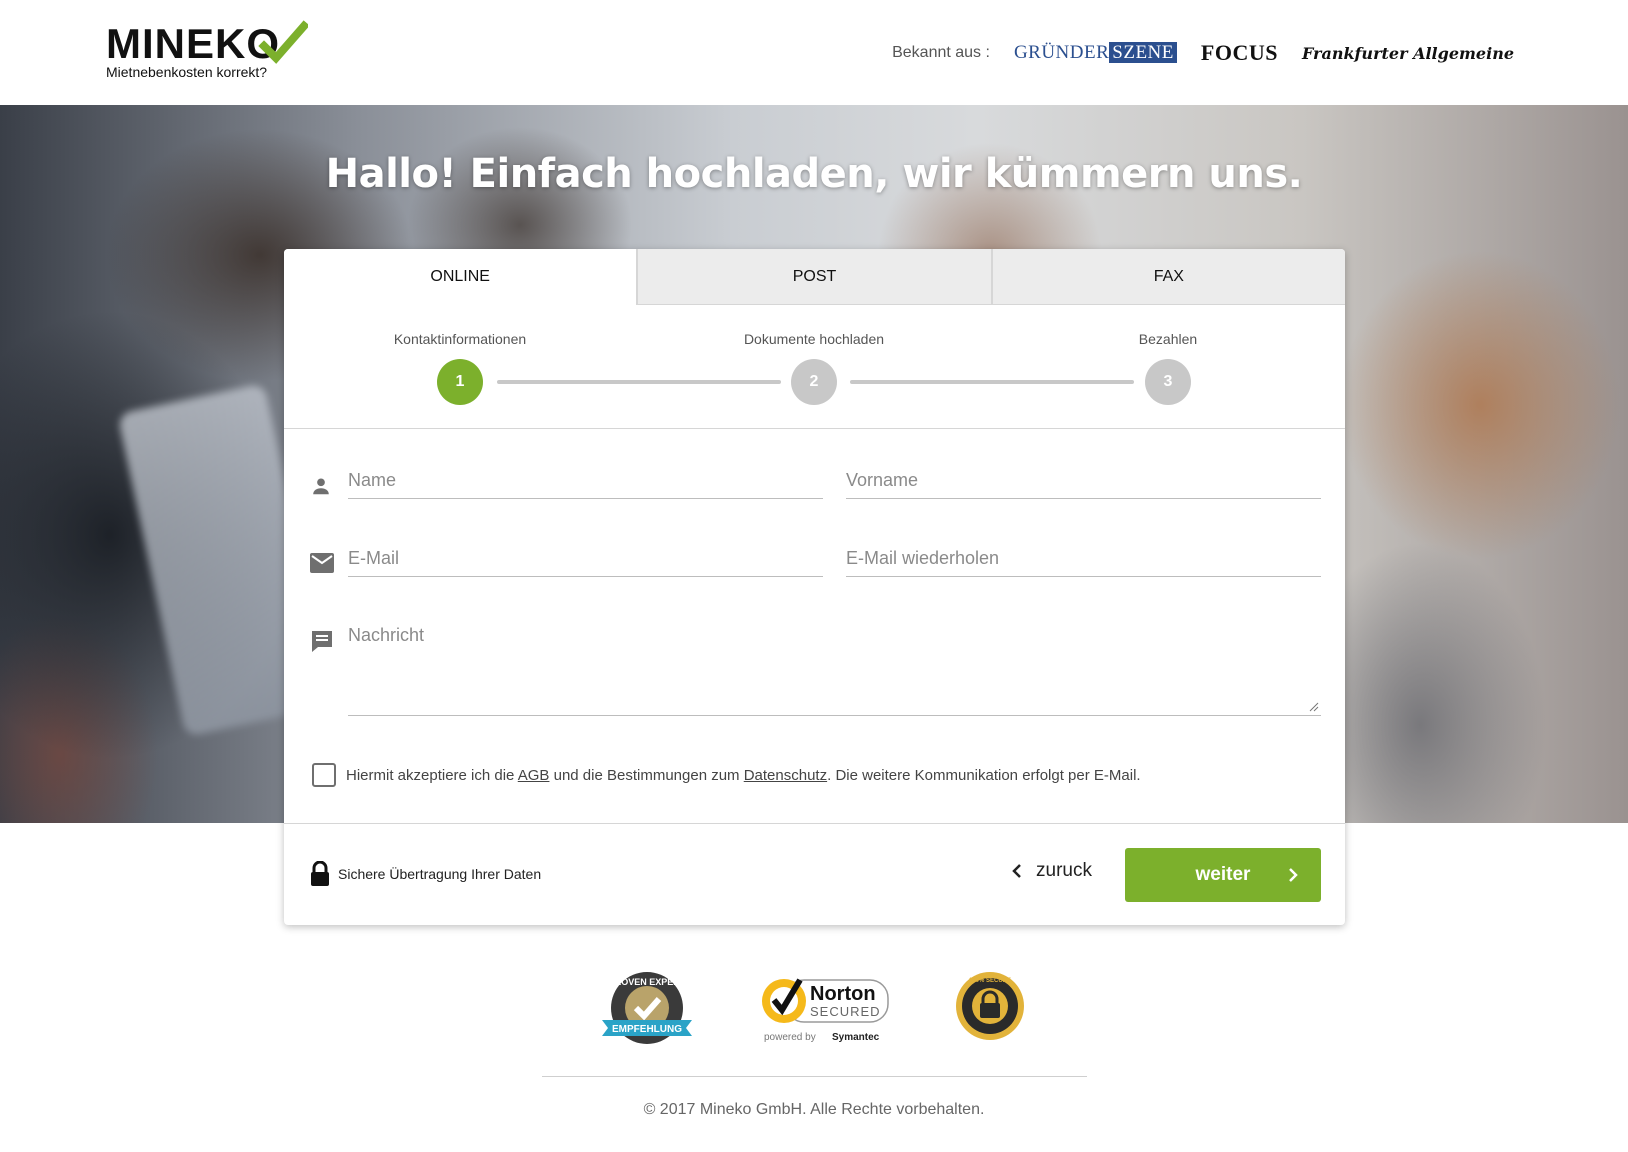 This screenshot has width=1628, height=1152. What do you see at coordinates (460, 277) in the screenshot?
I see `tab-online: ONLINE` at bounding box center [460, 277].